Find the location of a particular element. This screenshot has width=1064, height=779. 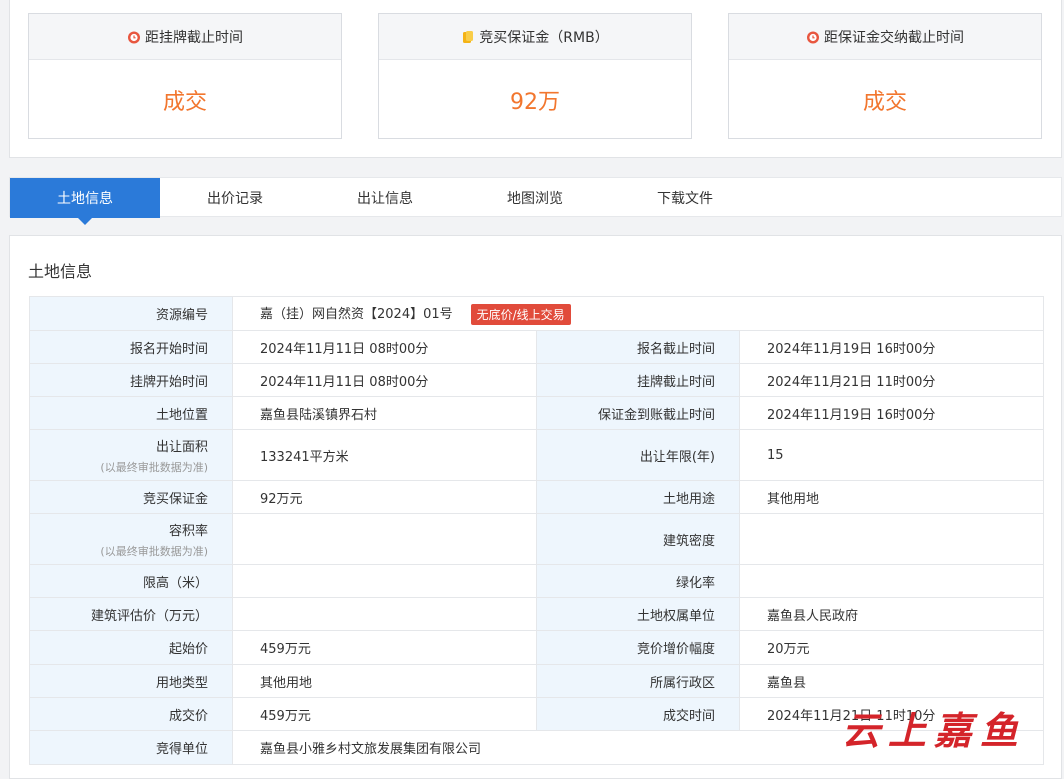

label-cell: 容积率 (以最终审批数据为准) is located at coordinates (131, 539).